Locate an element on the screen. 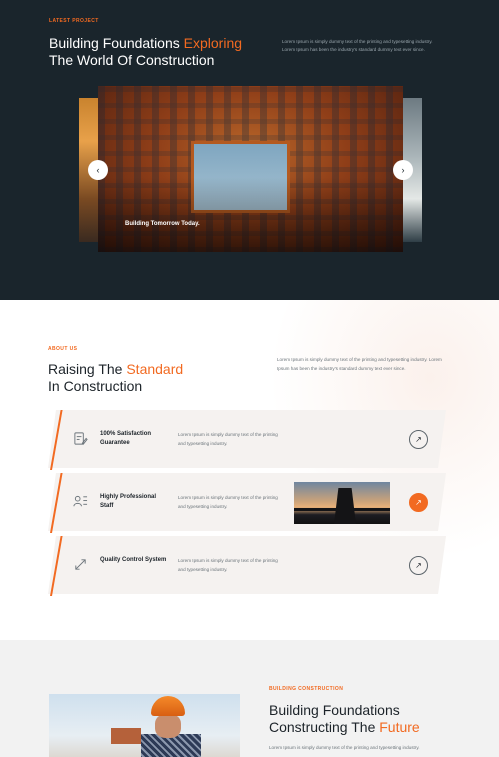 The image size is (499, 757). section-eyebrow: ABOUT US is located at coordinates (63, 349).